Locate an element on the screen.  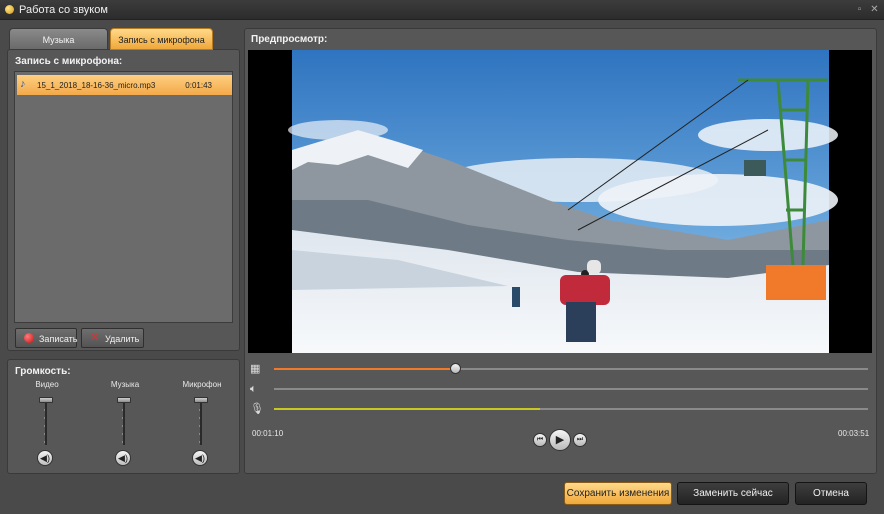
record-button: Записать is located at coordinates (46, 338).